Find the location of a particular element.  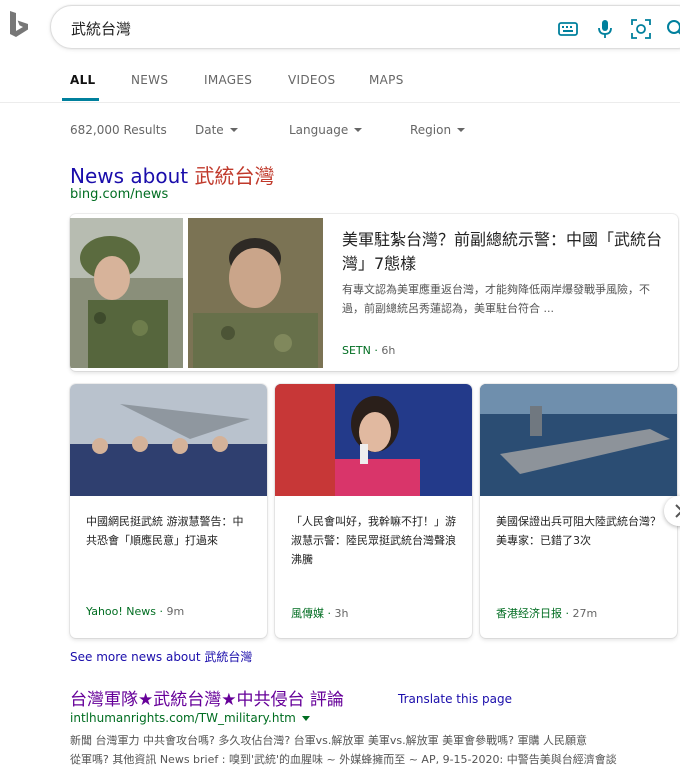

news-card-image-airbase is located at coordinates (168, 440).